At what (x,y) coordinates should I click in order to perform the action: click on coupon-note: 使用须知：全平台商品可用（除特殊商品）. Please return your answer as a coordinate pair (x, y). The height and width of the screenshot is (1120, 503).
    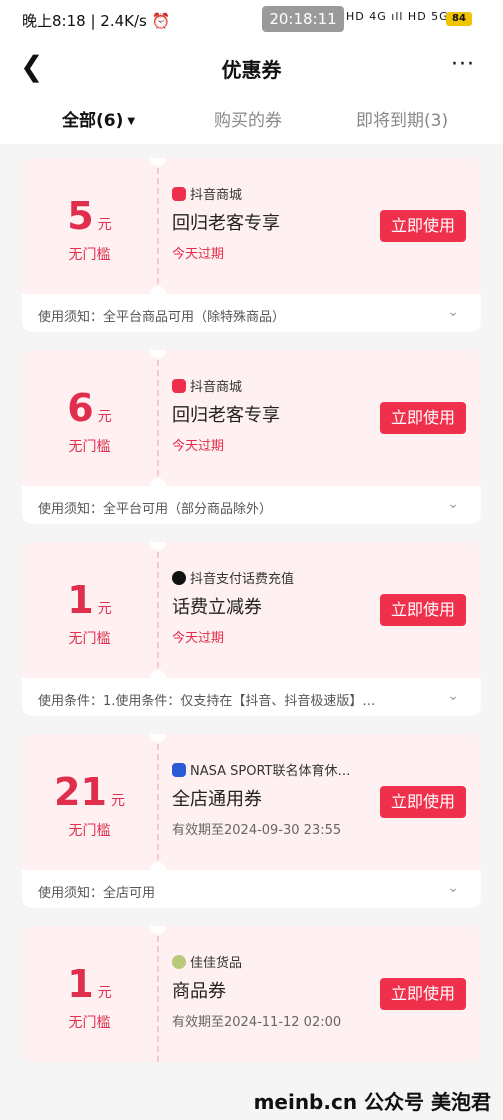
    Looking at the image, I should click on (162, 317).